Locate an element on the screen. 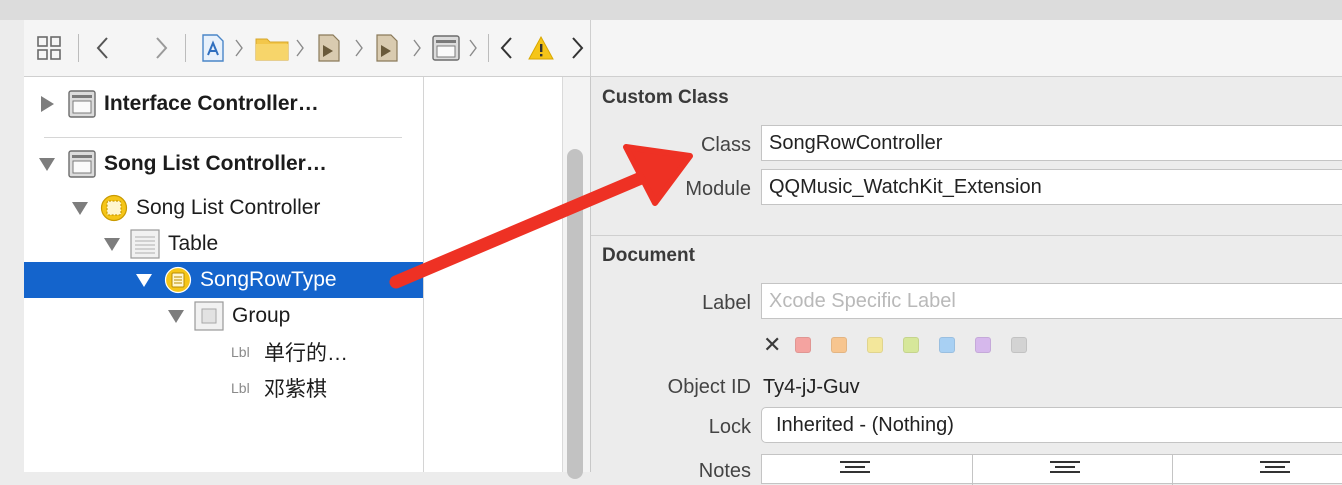 This screenshot has height=485, width=1342. class-field: SongRowController is located at coordinates (1051, 143).